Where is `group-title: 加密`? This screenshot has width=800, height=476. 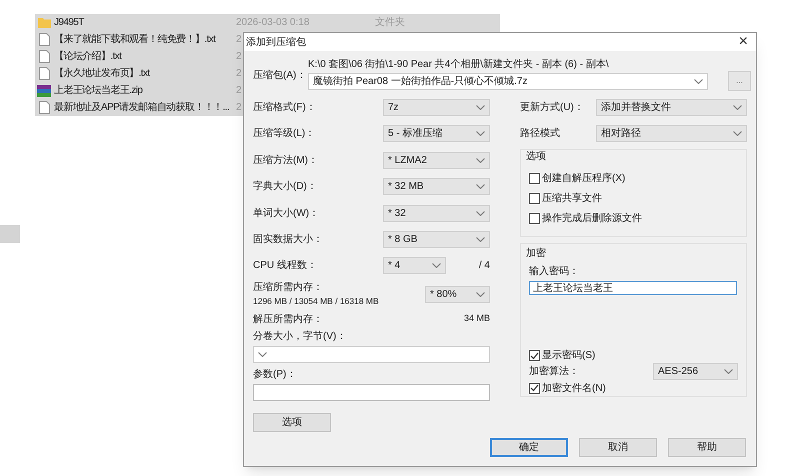
group-title: 加密 is located at coordinates (536, 253).